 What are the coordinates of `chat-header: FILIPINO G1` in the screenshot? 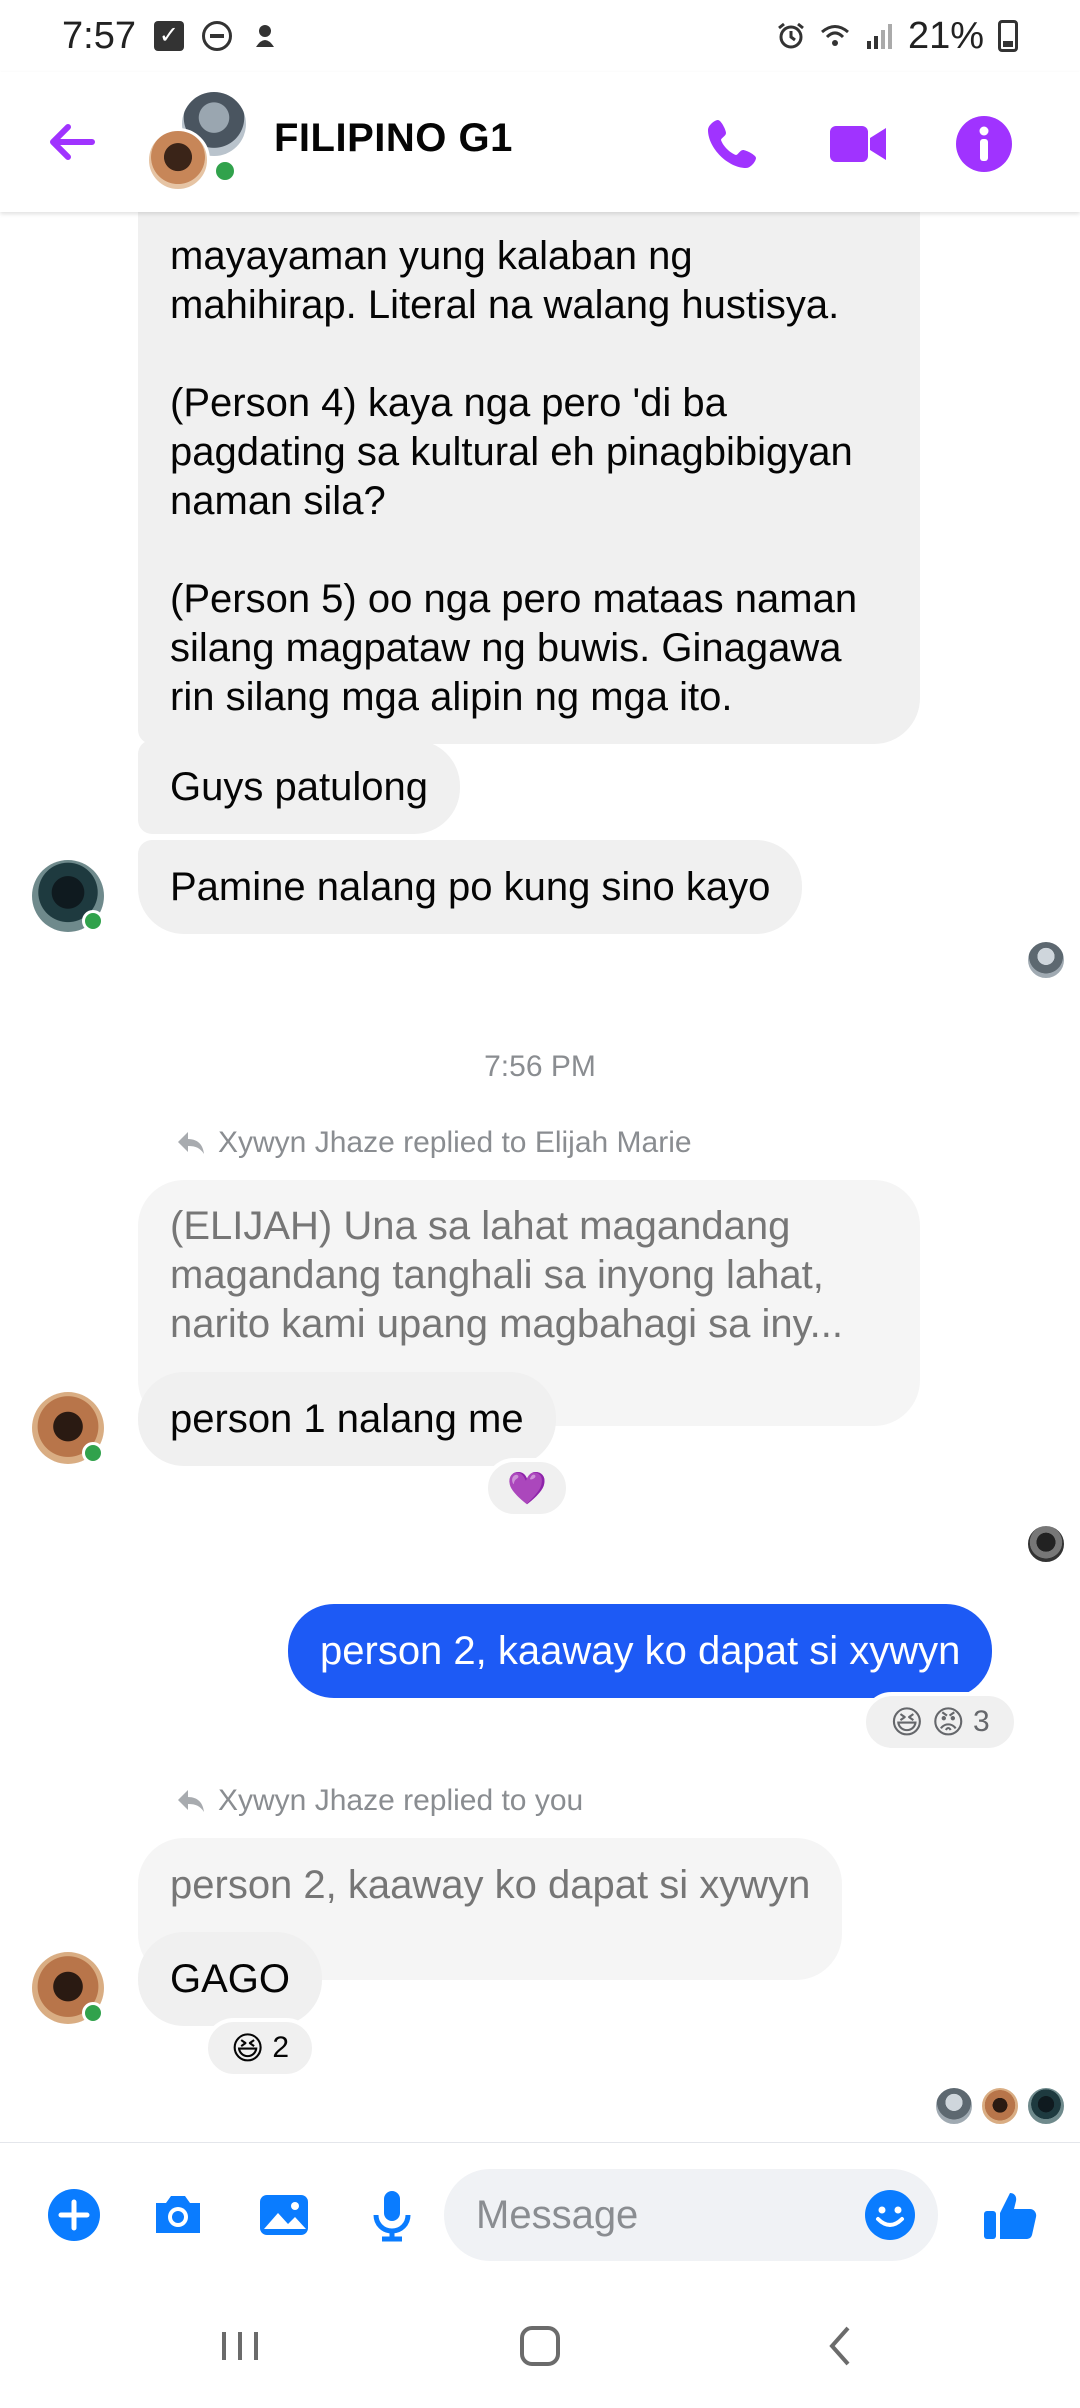 It's located at (540, 142).